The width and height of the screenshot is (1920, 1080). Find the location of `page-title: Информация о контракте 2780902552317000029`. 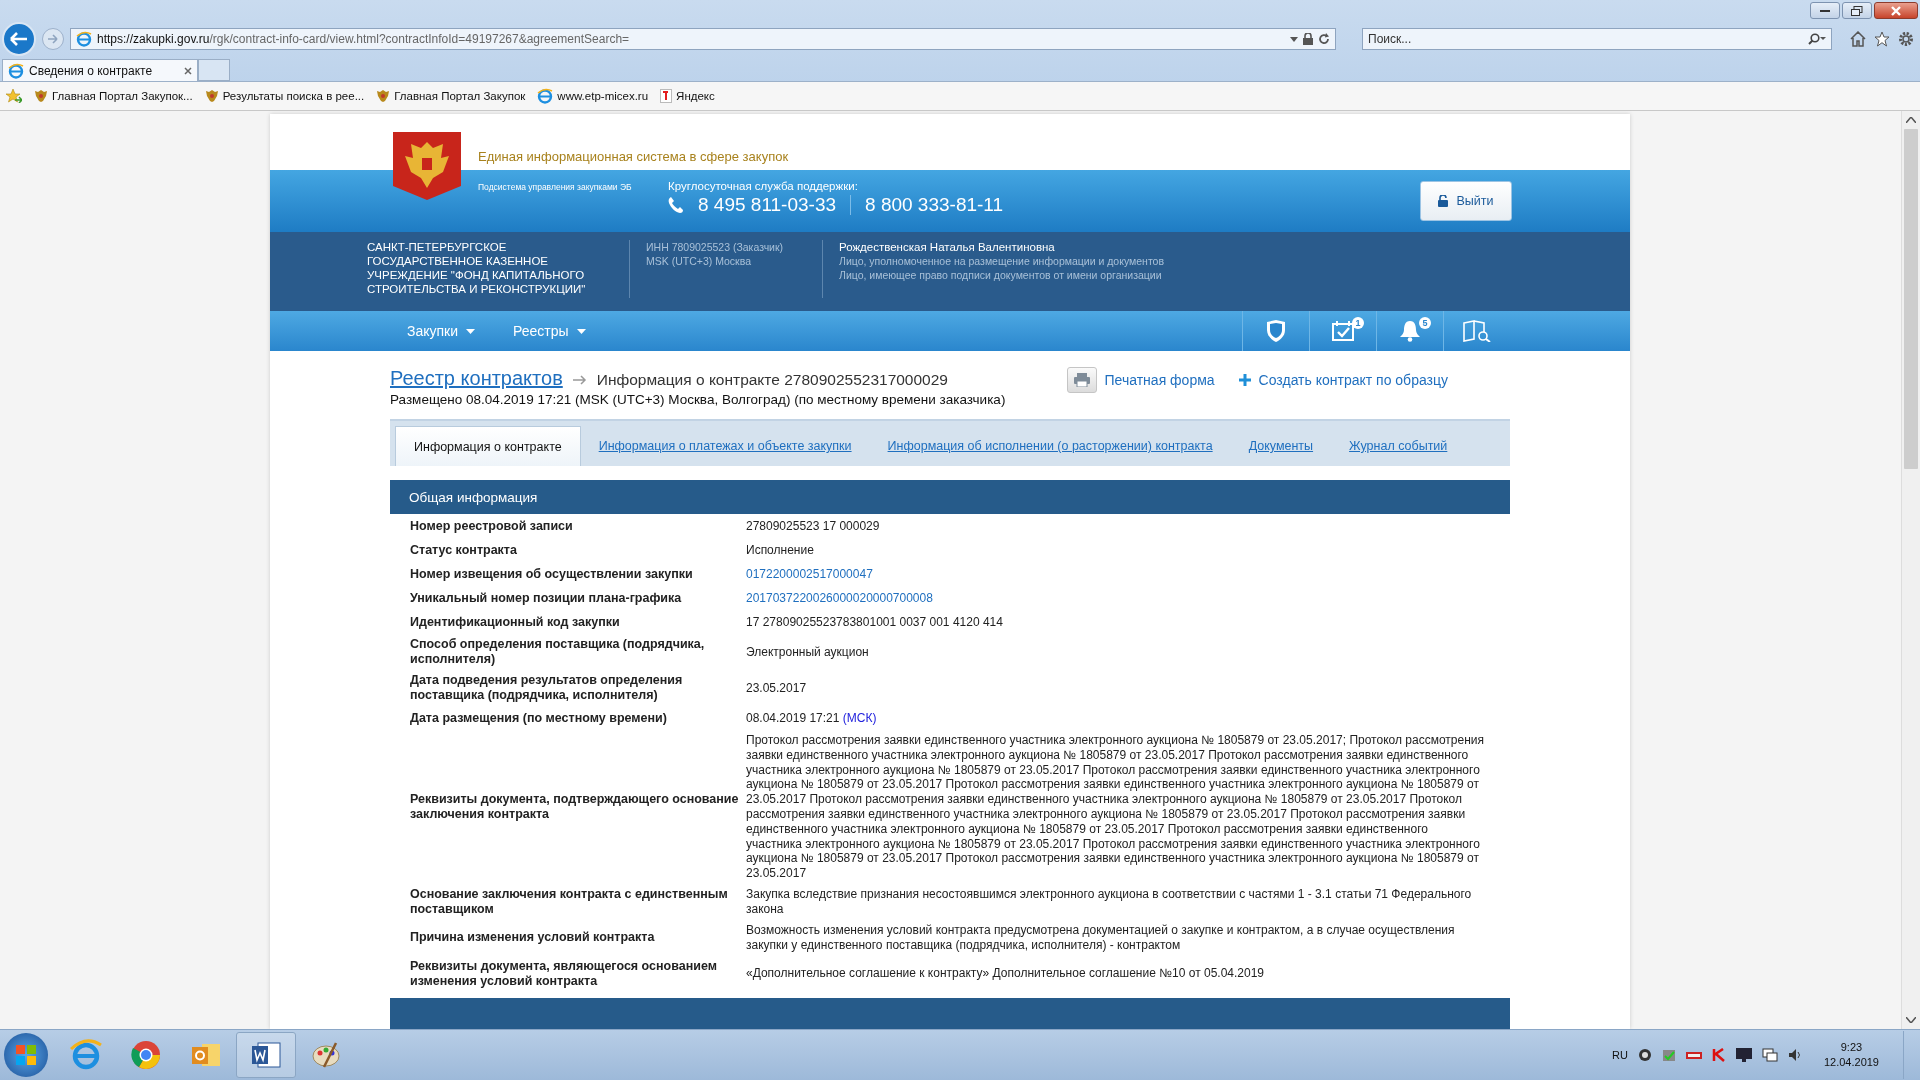

page-title: Информация о контракте 2780902552317000029 is located at coordinates (772, 380).